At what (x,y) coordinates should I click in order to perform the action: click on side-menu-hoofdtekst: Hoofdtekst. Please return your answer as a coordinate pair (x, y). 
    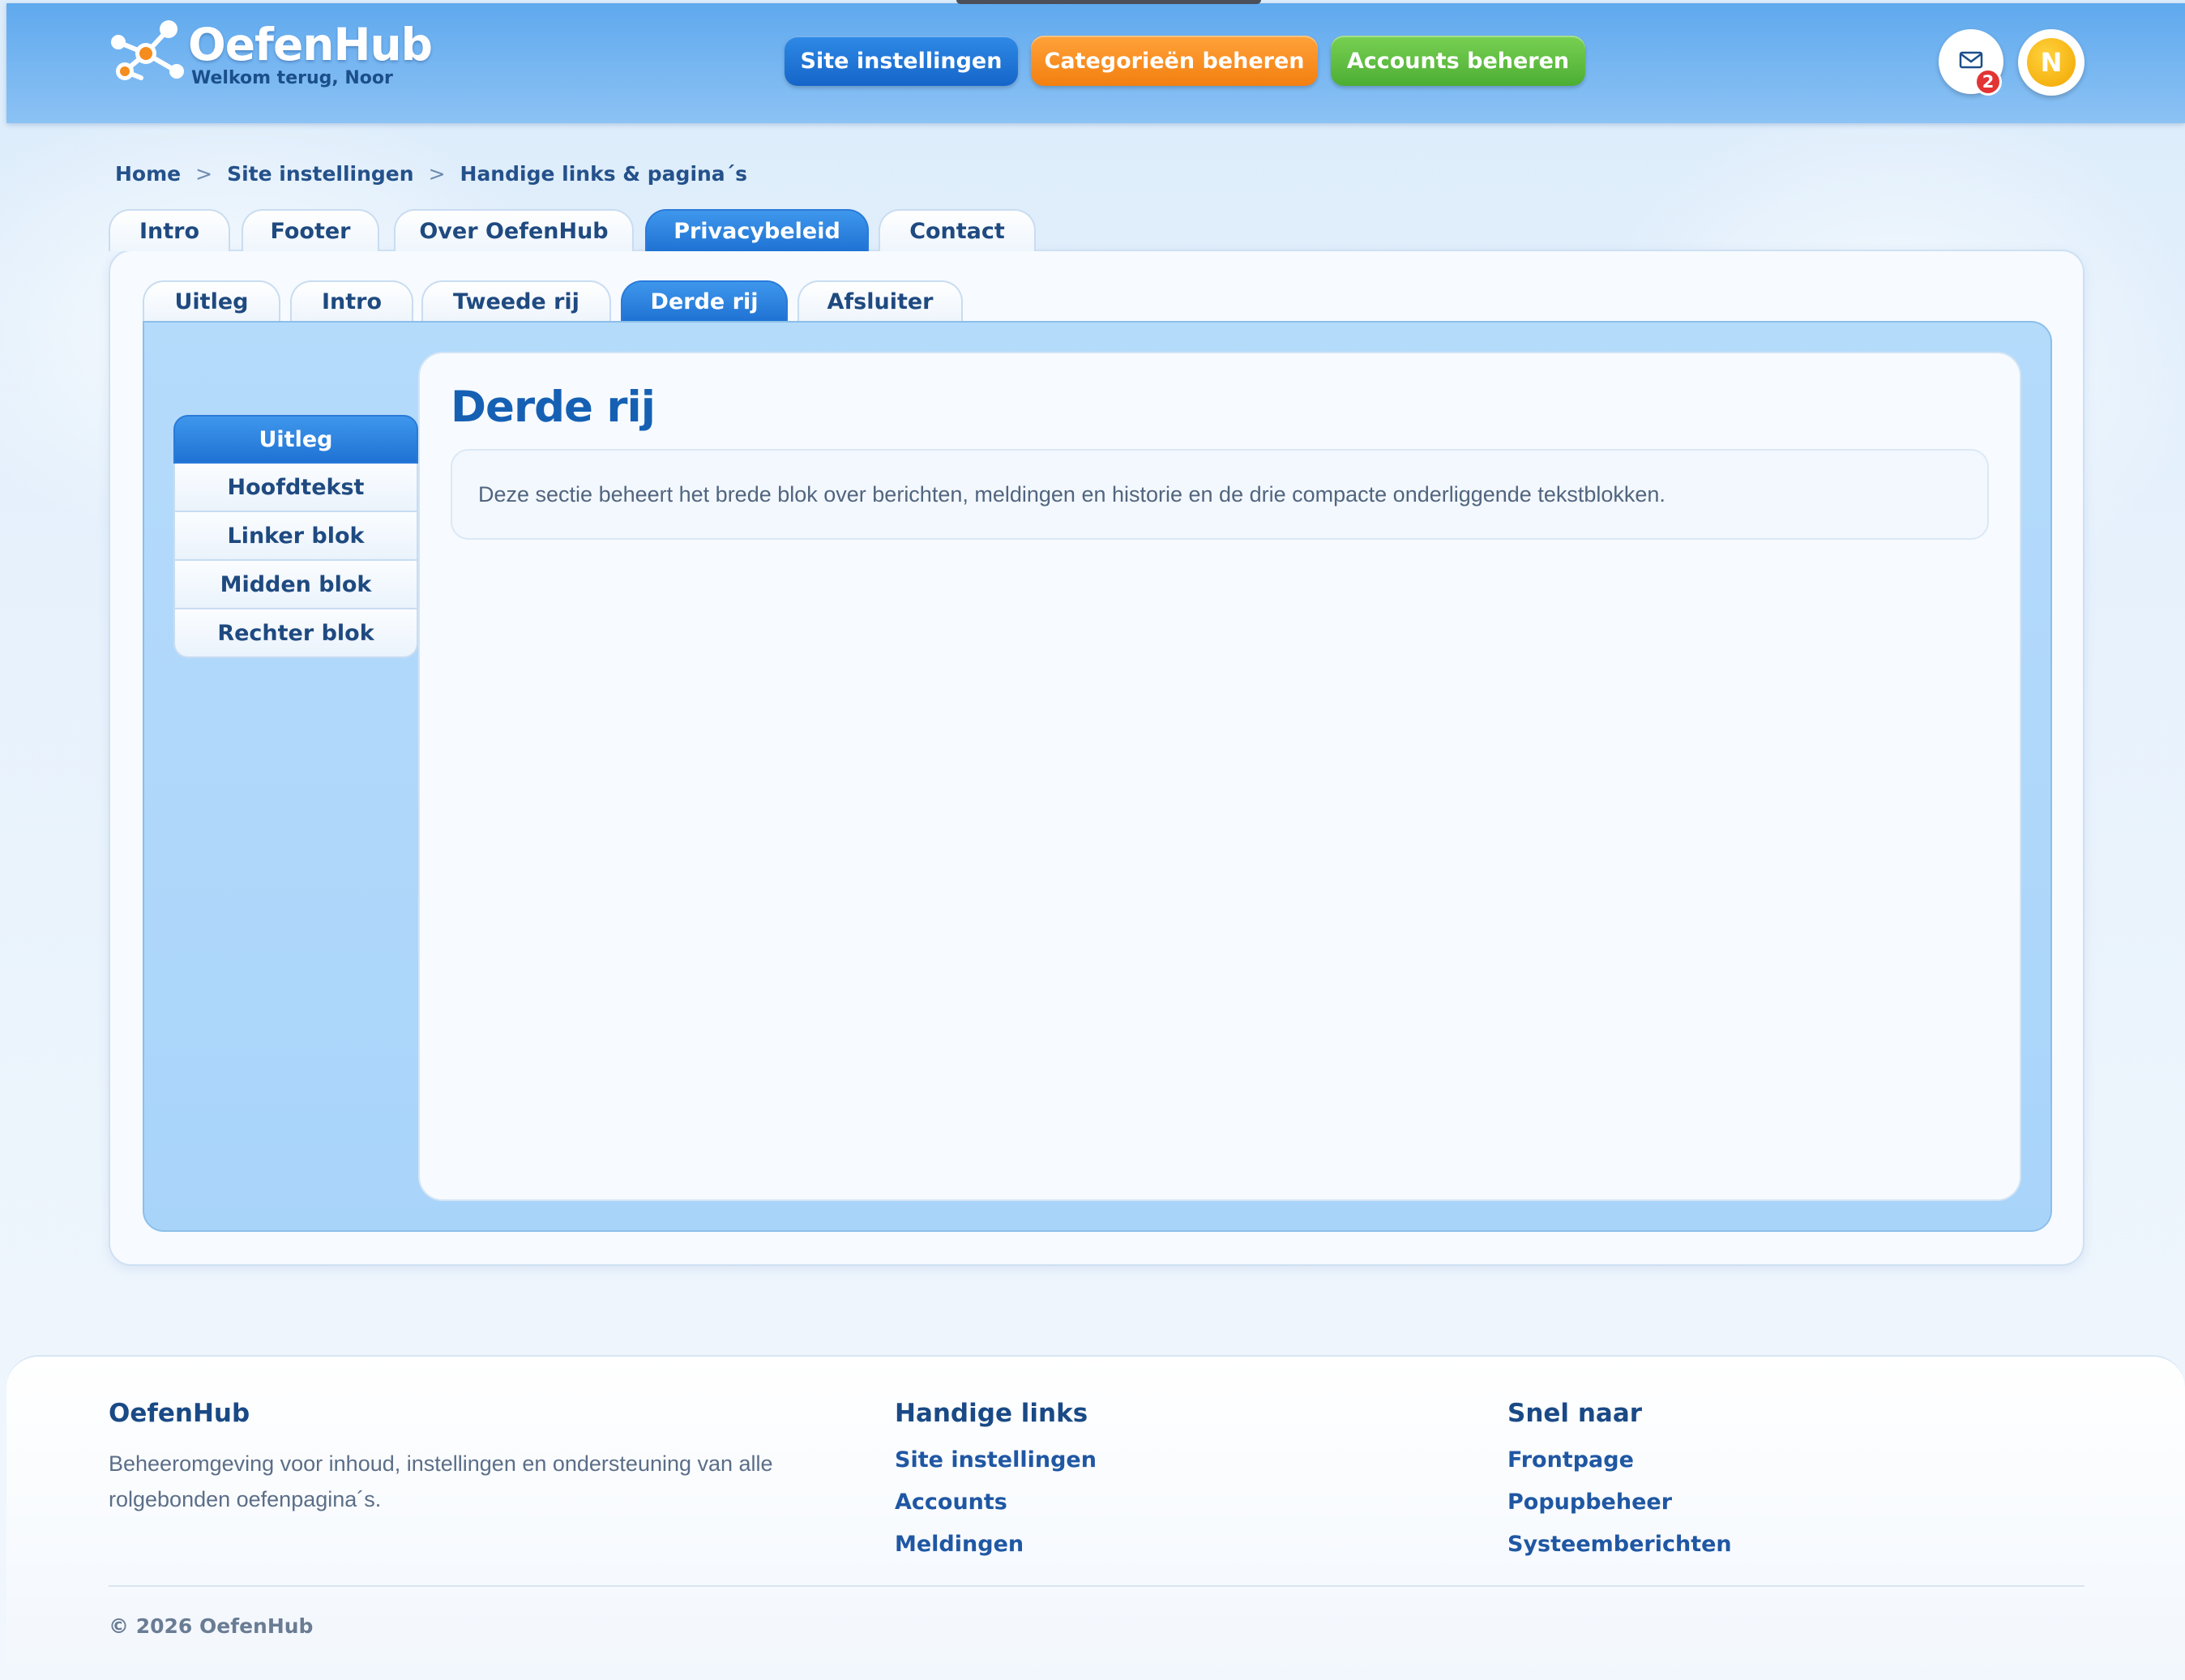
    Looking at the image, I should click on (295, 488).